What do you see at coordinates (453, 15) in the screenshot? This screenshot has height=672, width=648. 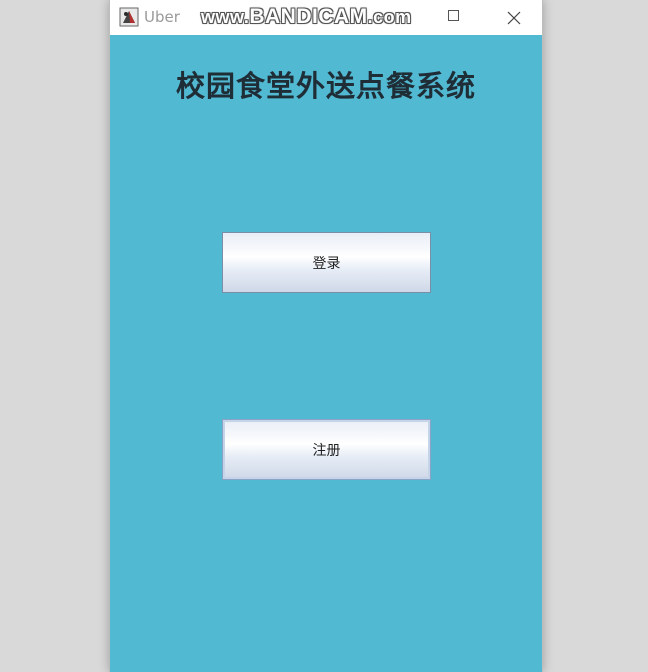 I see `maximize-icon` at bounding box center [453, 15].